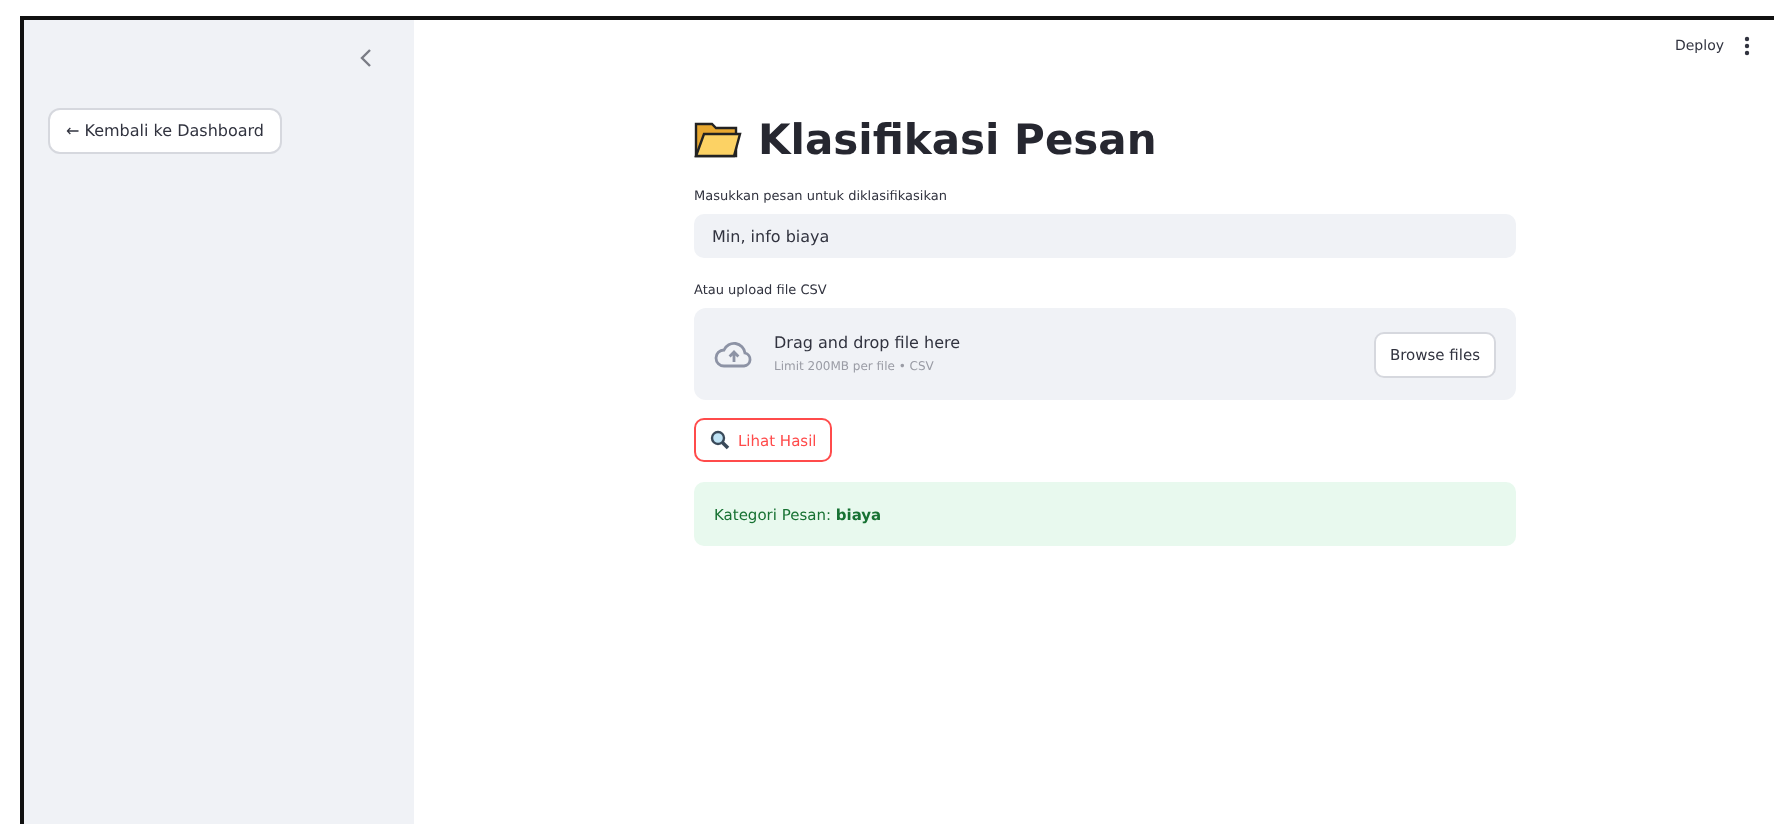  Describe the element at coordinates (1747, 46) in the screenshot. I see `menu-icon` at that location.